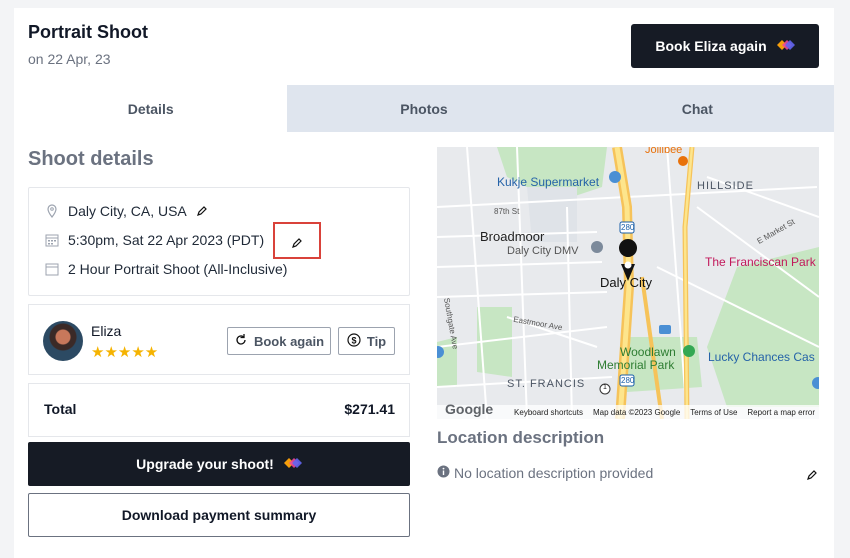  Describe the element at coordinates (88, 32) in the screenshot. I see `page-title: Portrait Shoot` at that location.